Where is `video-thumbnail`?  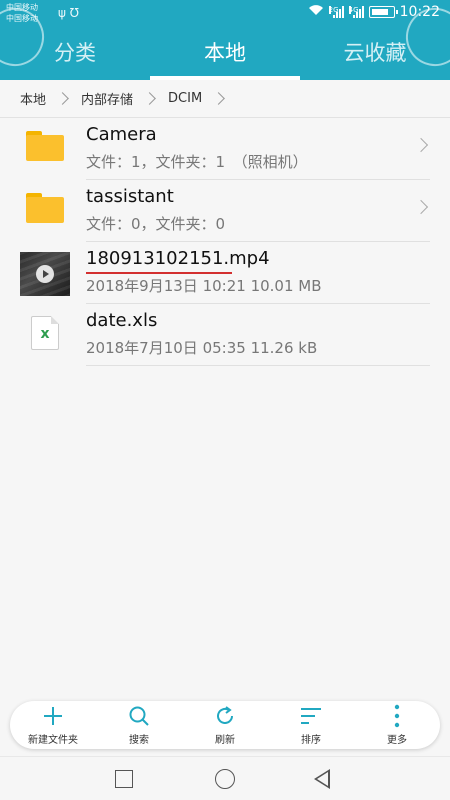 video-thumbnail is located at coordinates (45, 274).